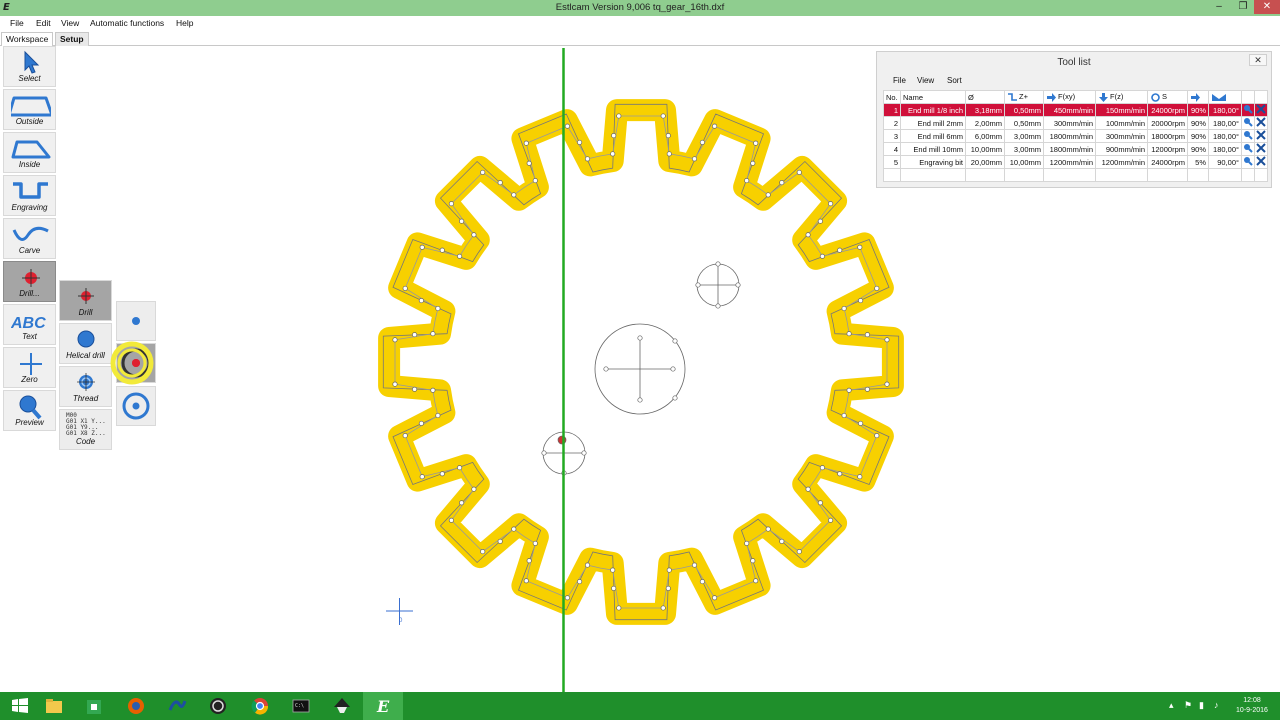 The height and width of the screenshot is (720, 1280). I want to click on tool-cell-no: 3, so click(892, 136).